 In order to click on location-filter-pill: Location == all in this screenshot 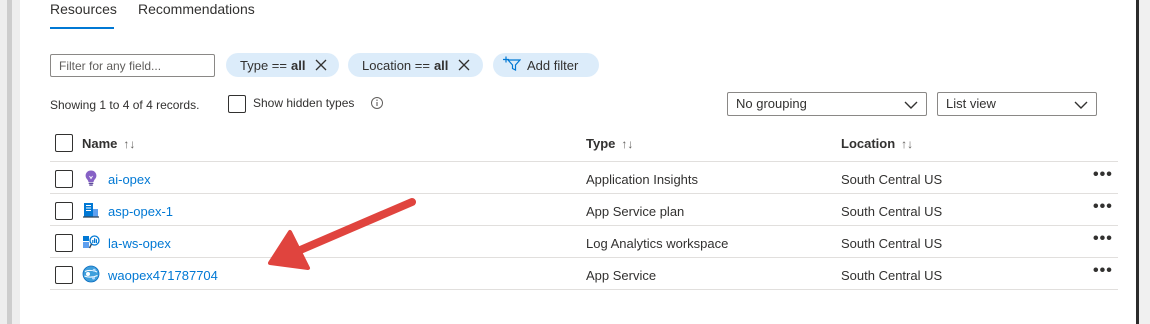, I will do `click(415, 65)`.